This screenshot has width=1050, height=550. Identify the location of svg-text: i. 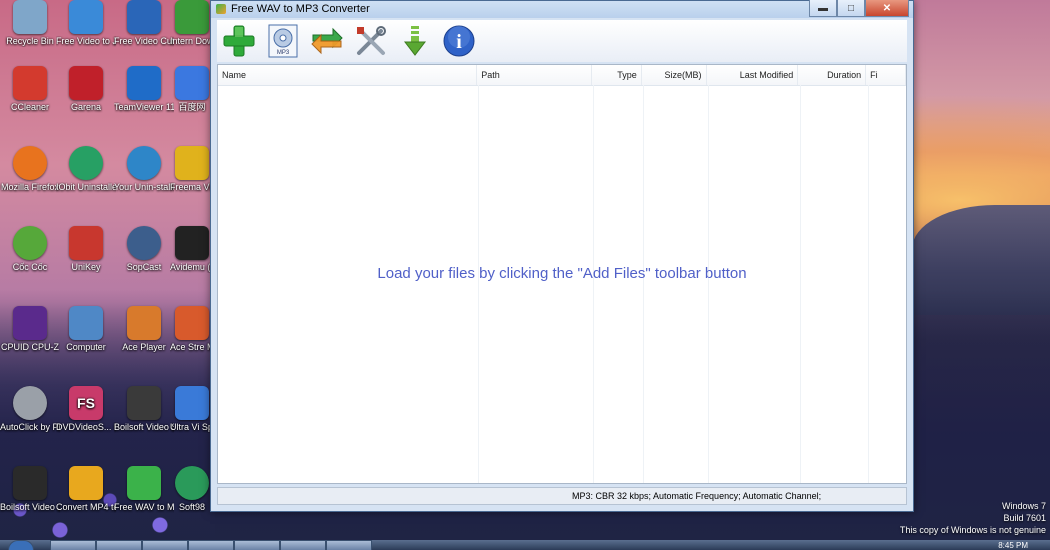
(459, 42).